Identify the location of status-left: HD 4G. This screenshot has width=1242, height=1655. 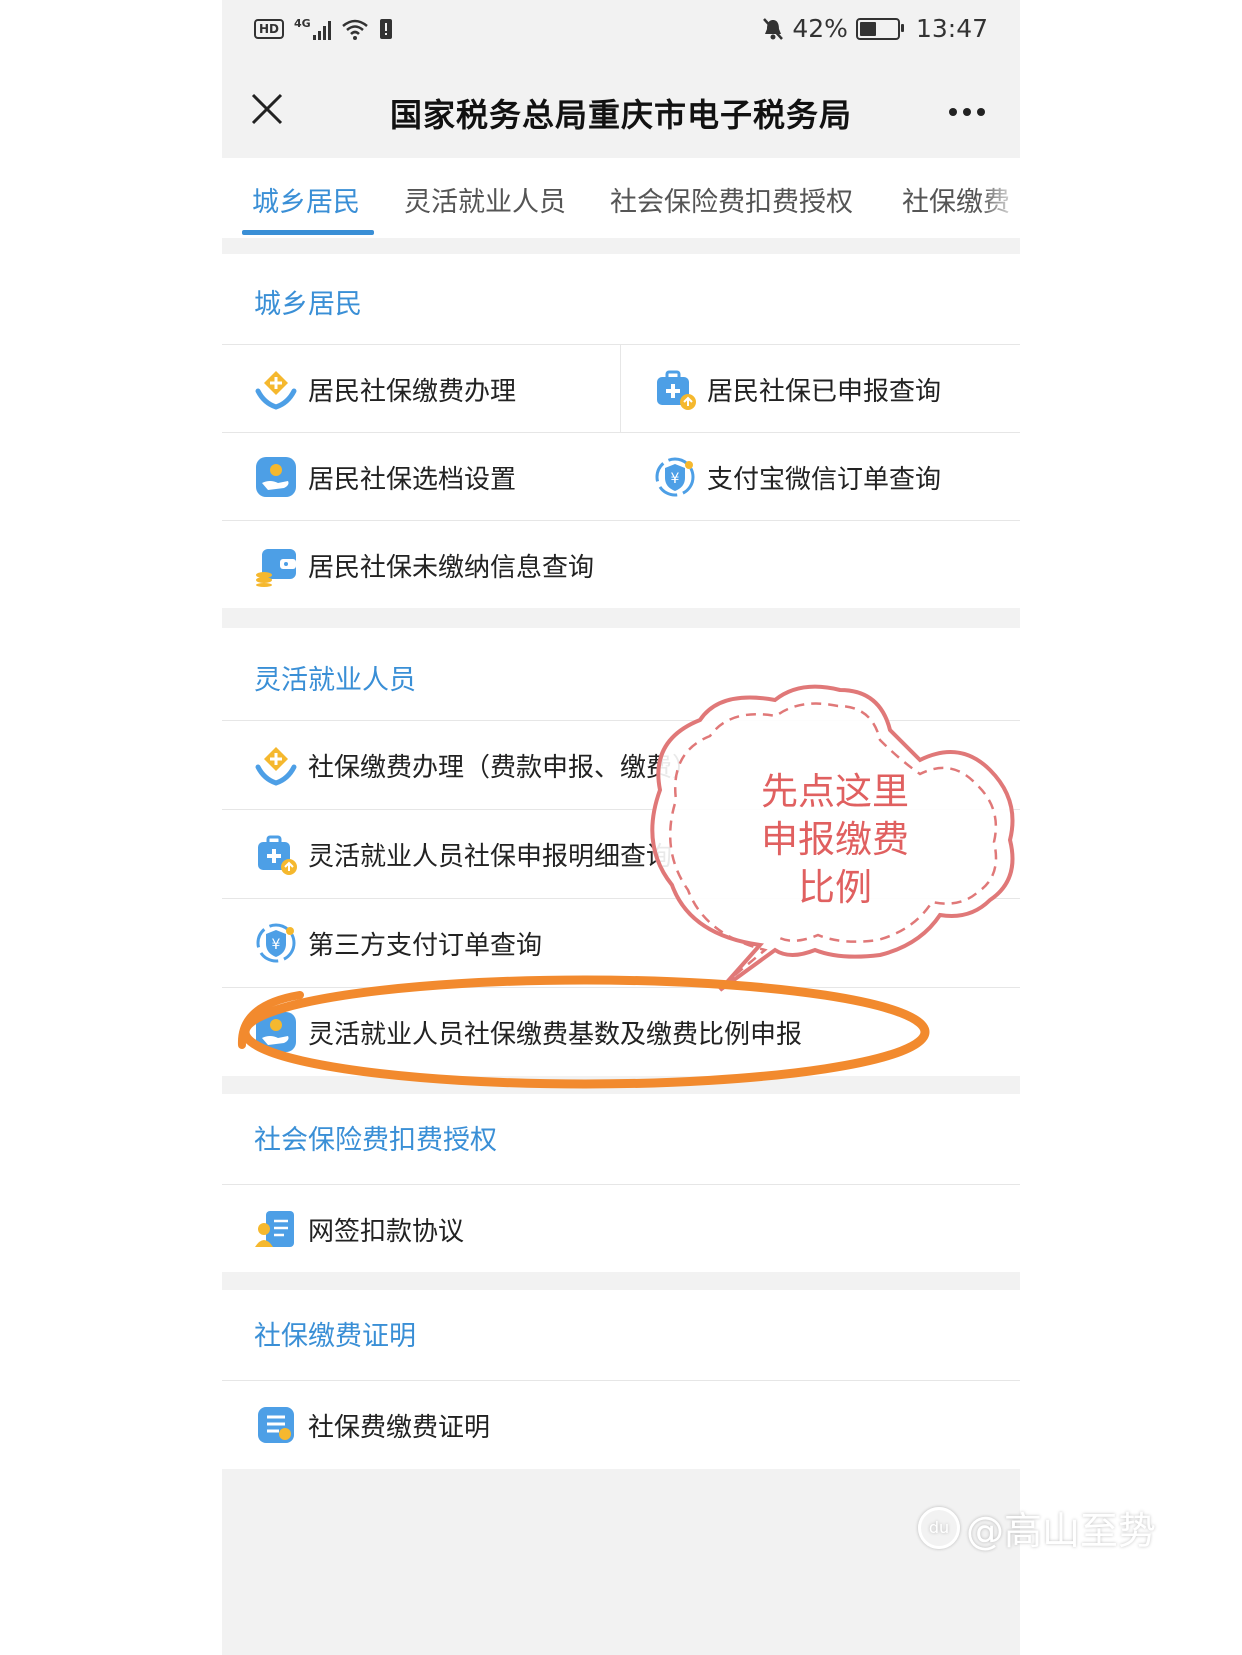
(323, 28).